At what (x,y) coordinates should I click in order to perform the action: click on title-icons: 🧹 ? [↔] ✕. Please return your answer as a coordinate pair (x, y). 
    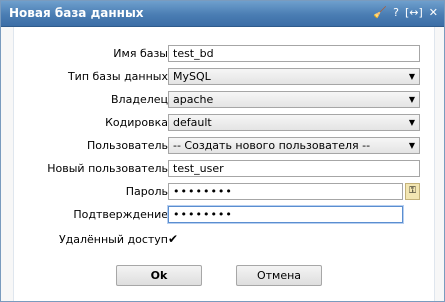
    Looking at the image, I should click on (405, 13).